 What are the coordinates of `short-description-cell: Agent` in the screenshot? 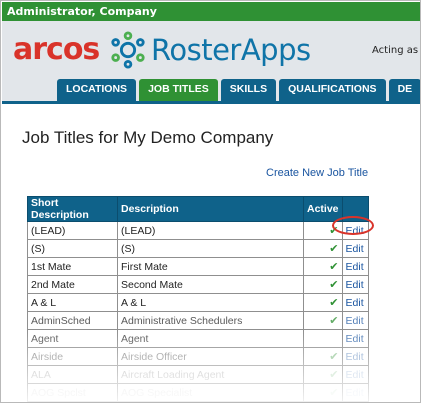 It's located at (72, 338).